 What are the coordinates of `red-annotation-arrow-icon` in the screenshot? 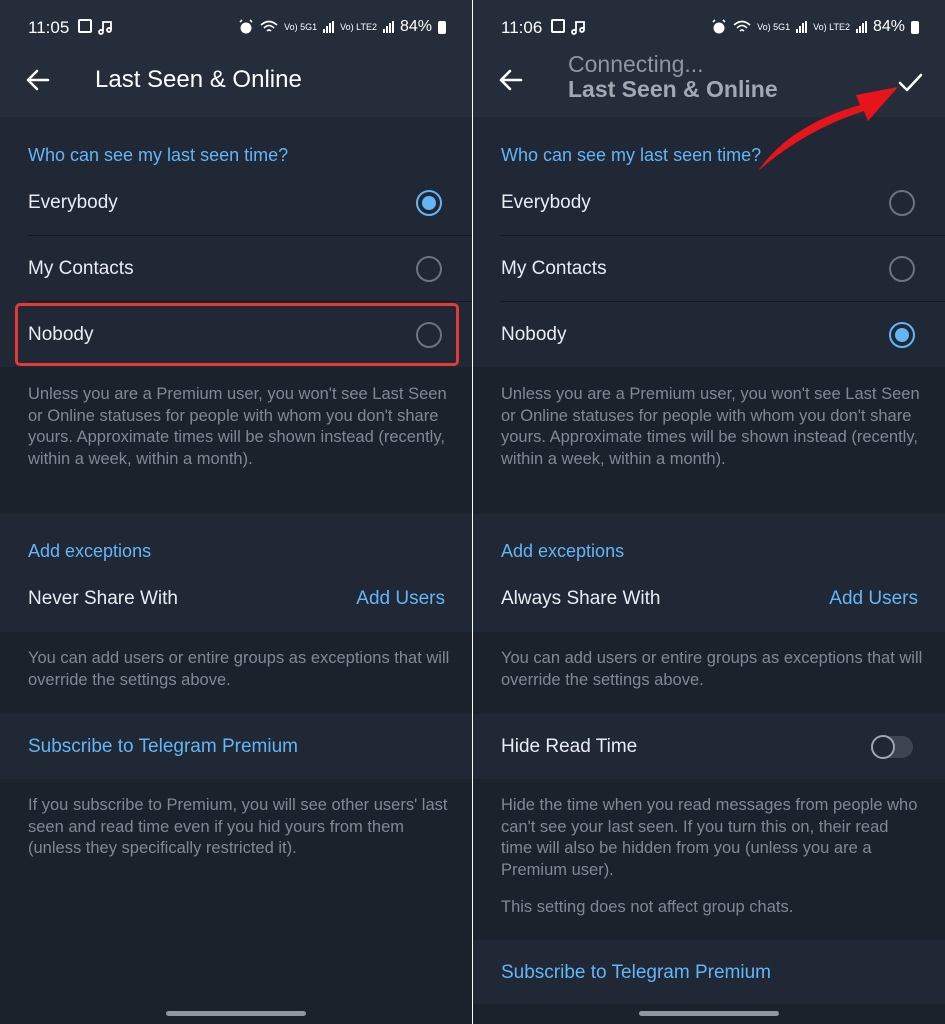 It's located at (828, 129).